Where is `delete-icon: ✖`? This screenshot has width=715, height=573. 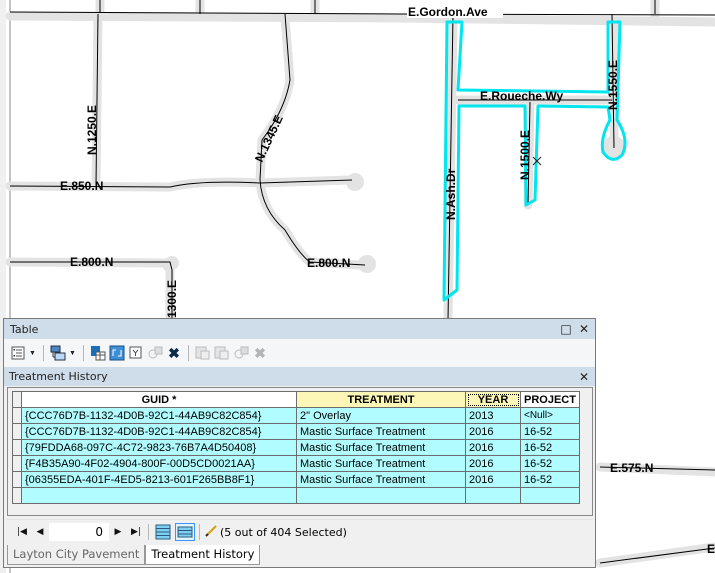
delete-icon: ✖ is located at coordinates (260, 352).